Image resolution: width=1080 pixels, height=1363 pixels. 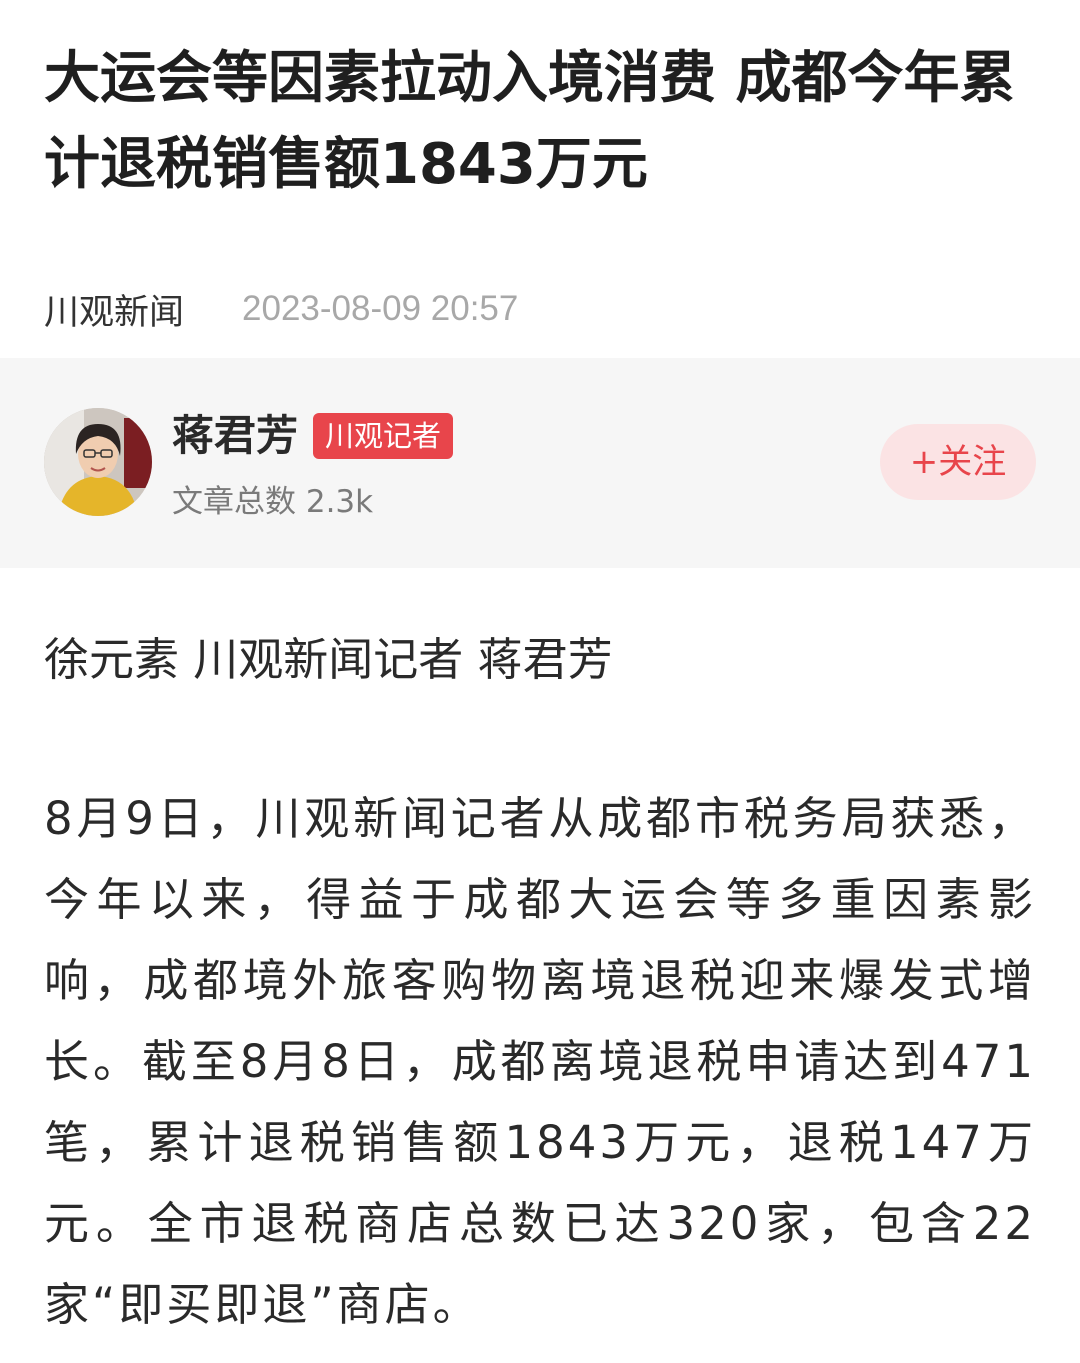 What do you see at coordinates (958, 462) in the screenshot?
I see `follow-button: +关注` at bounding box center [958, 462].